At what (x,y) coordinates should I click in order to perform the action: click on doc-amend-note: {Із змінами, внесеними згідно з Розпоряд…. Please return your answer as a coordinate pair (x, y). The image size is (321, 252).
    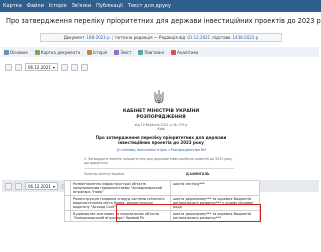
    Looking at the image, I should click on (161, 150).